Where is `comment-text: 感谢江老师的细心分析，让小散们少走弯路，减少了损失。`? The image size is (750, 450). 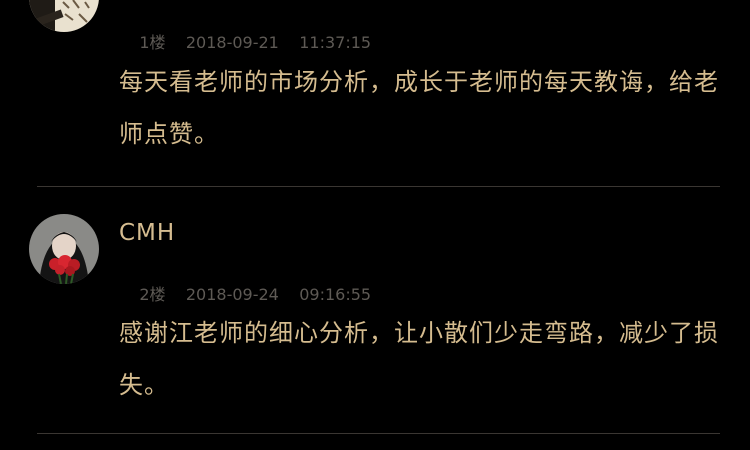
comment-text: 感谢江老师的细心分析，让小散们少走弯路，减少了损失。 is located at coordinates (419, 359).